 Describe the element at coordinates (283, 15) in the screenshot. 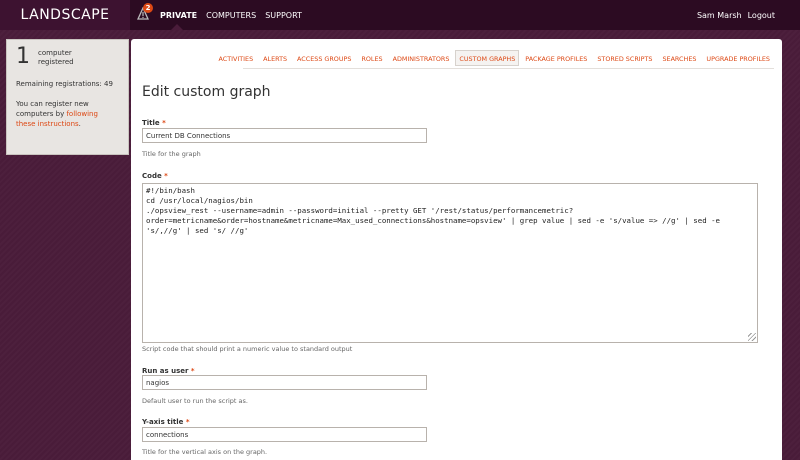

I see `topnav-support: SUPPORT` at that location.